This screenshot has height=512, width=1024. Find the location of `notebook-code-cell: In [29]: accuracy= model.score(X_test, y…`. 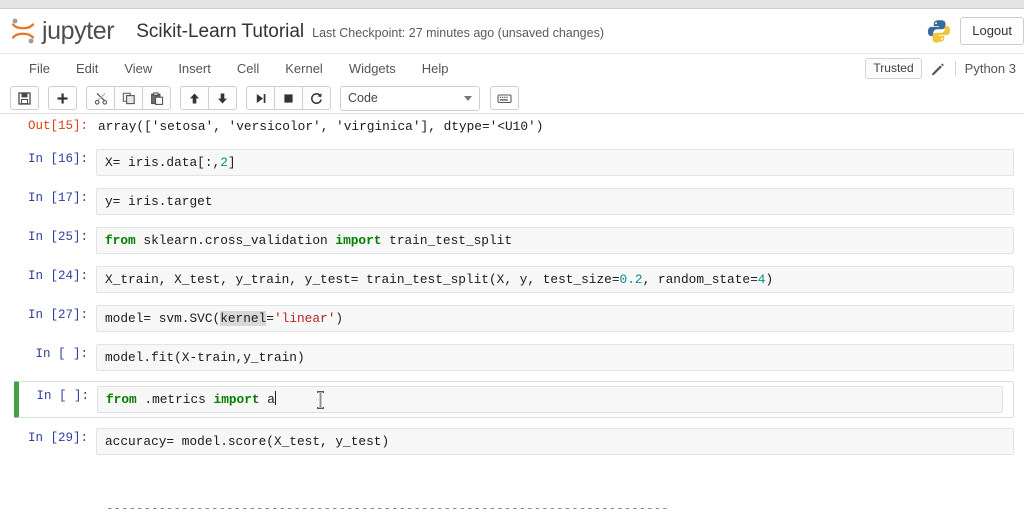

notebook-code-cell: In [29]: accuracy= model.score(X_test, y… is located at coordinates (512, 441).